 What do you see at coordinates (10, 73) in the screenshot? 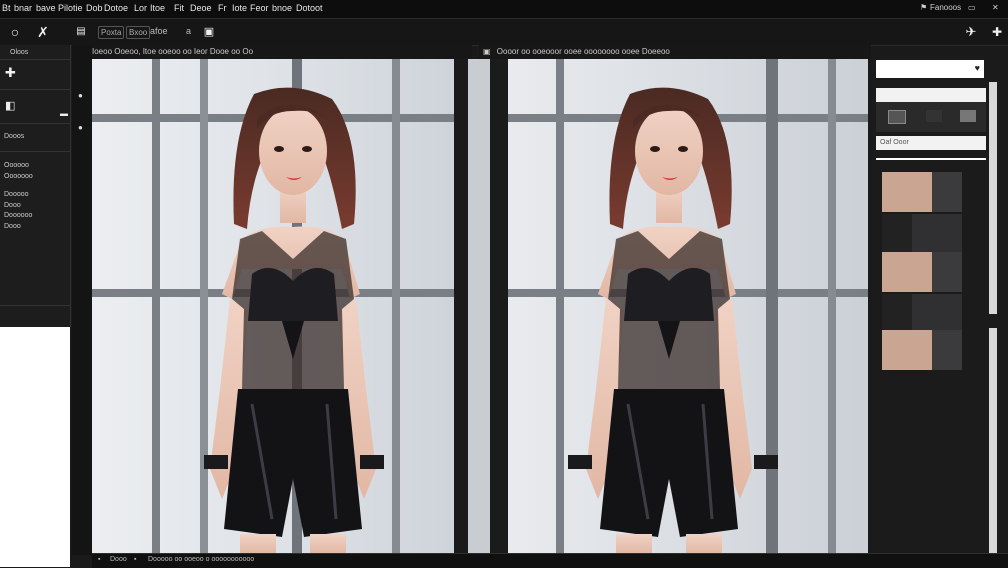
I see `move-tool-icon: ✚` at bounding box center [10, 73].